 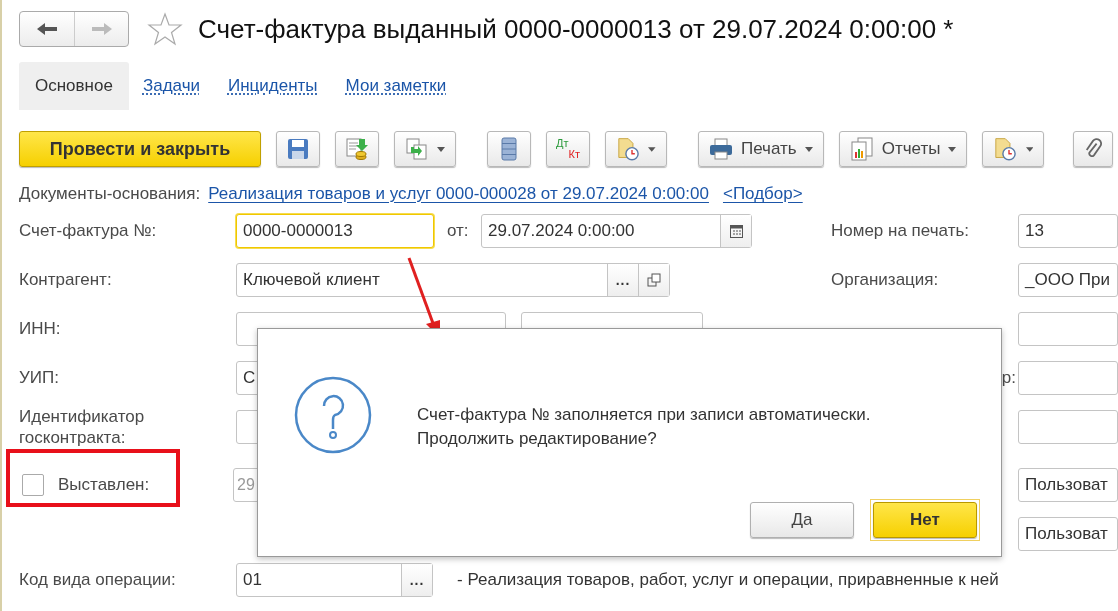 I want to click on field-label: Организация:, so click(x=885, y=279).